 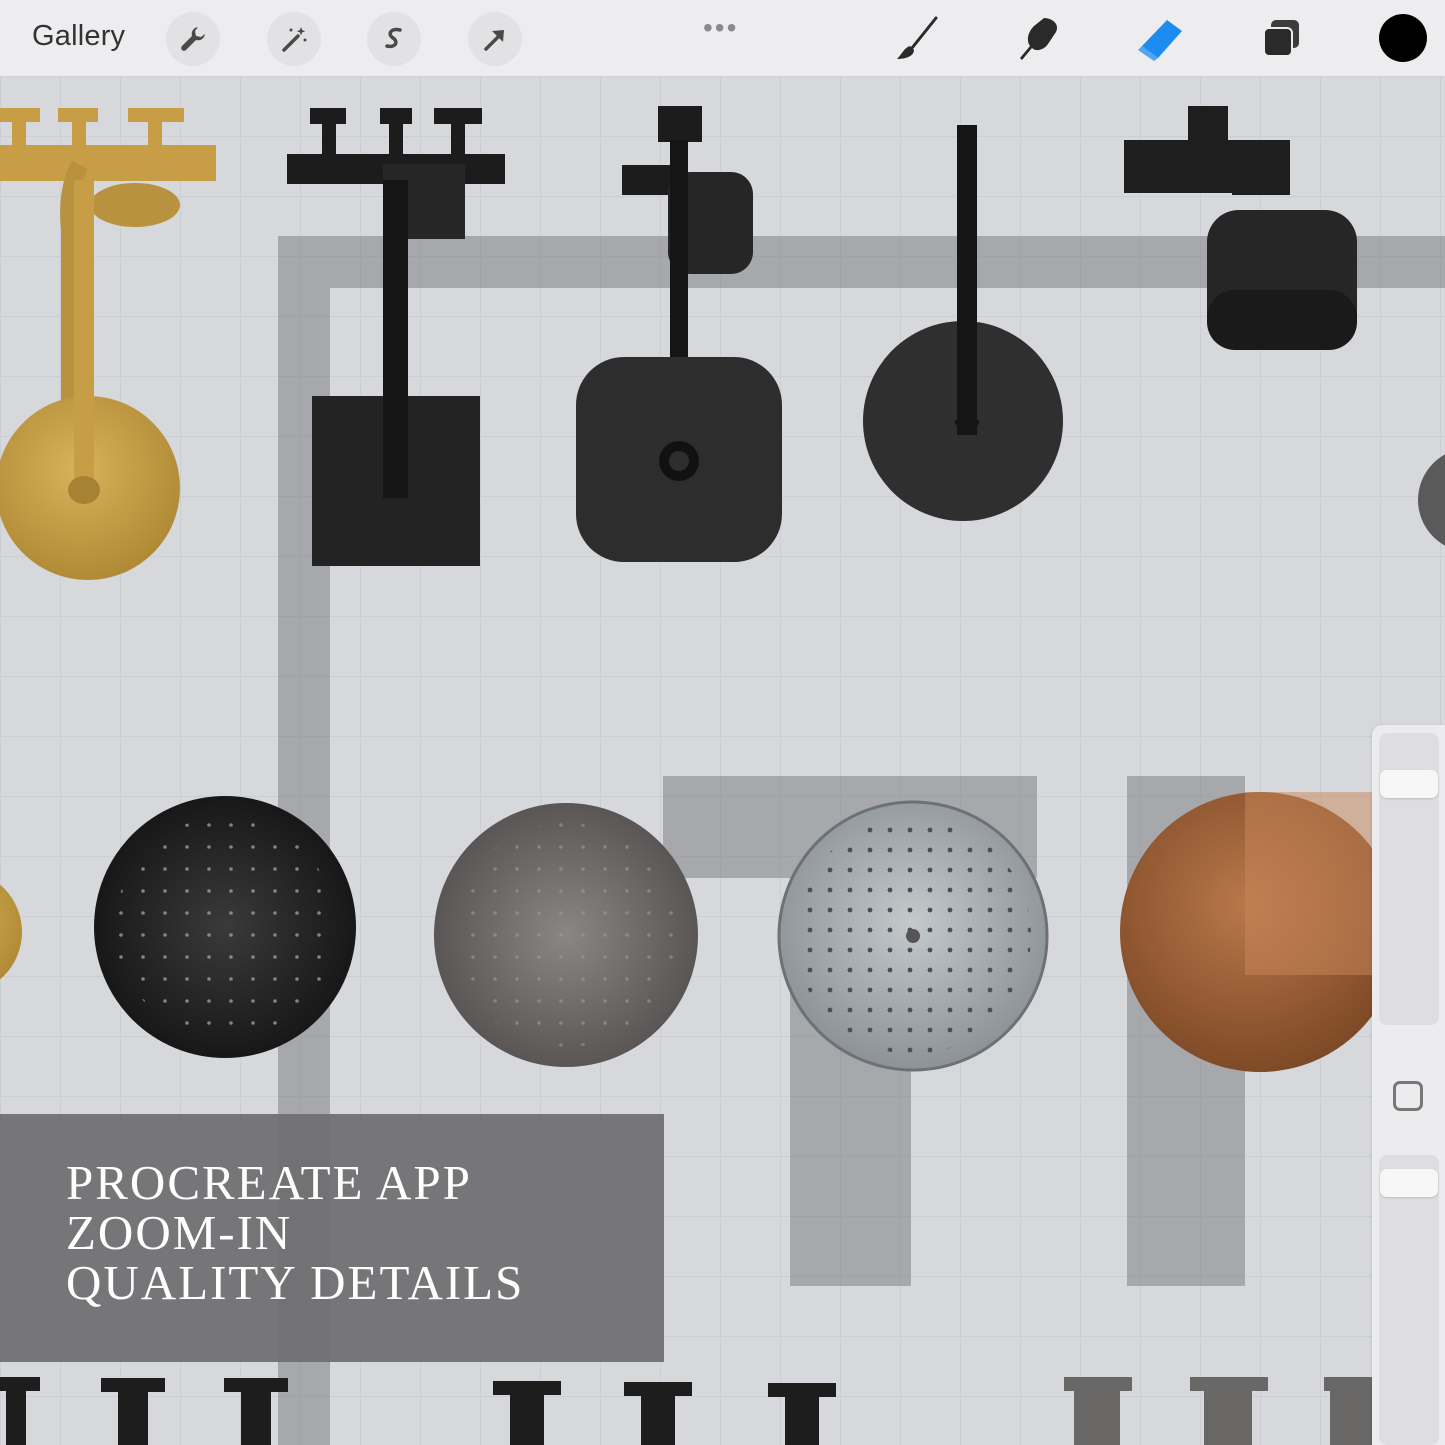 What do you see at coordinates (11, 932) in the screenshot?
I see `gold-head-partial` at bounding box center [11, 932].